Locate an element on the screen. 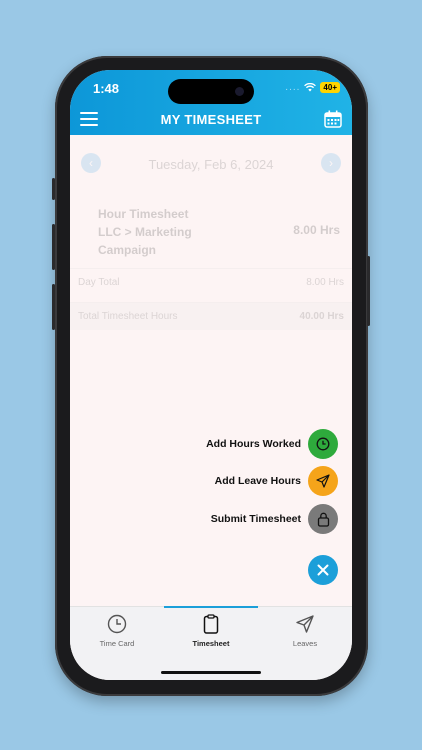  timesheet-total-value: 40.00 Hrs is located at coordinates (321, 316).